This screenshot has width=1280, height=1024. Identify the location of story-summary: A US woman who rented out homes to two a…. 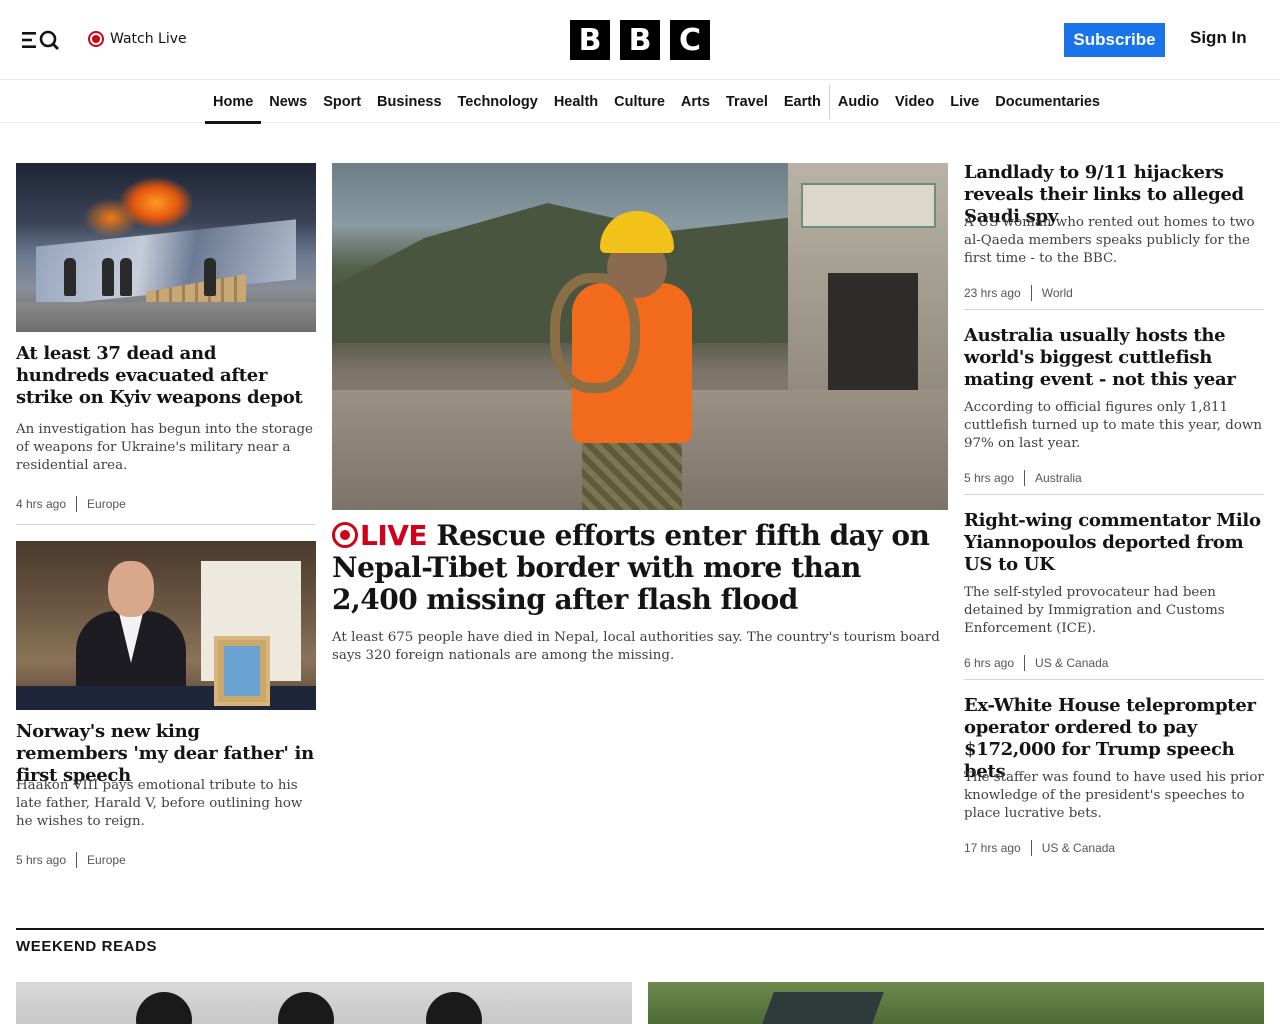
(1109, 240).